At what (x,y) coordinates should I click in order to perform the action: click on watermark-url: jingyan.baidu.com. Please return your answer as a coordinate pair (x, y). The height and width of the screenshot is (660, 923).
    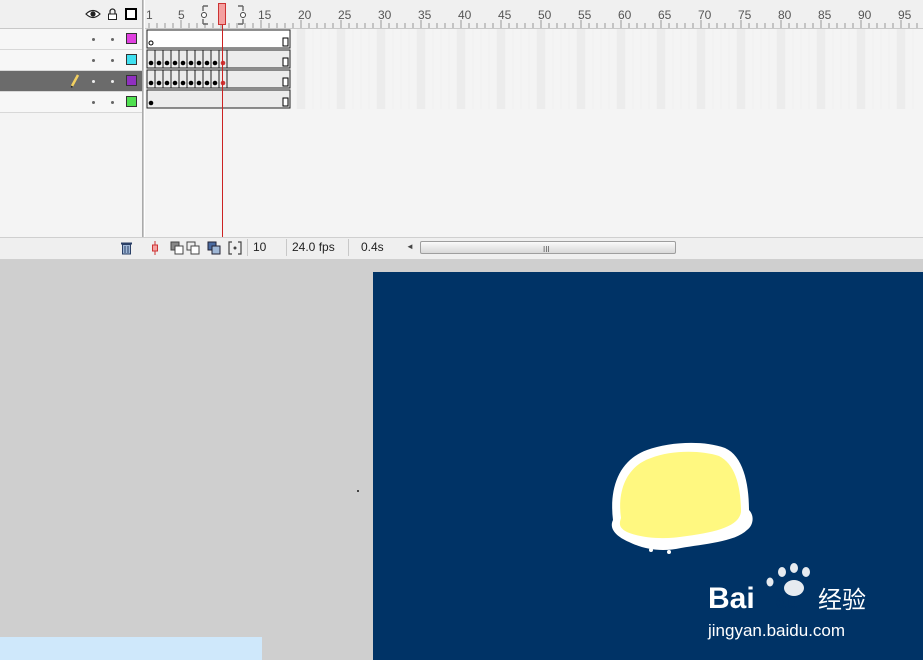
    Looking at the image, I should click on (776, 630).